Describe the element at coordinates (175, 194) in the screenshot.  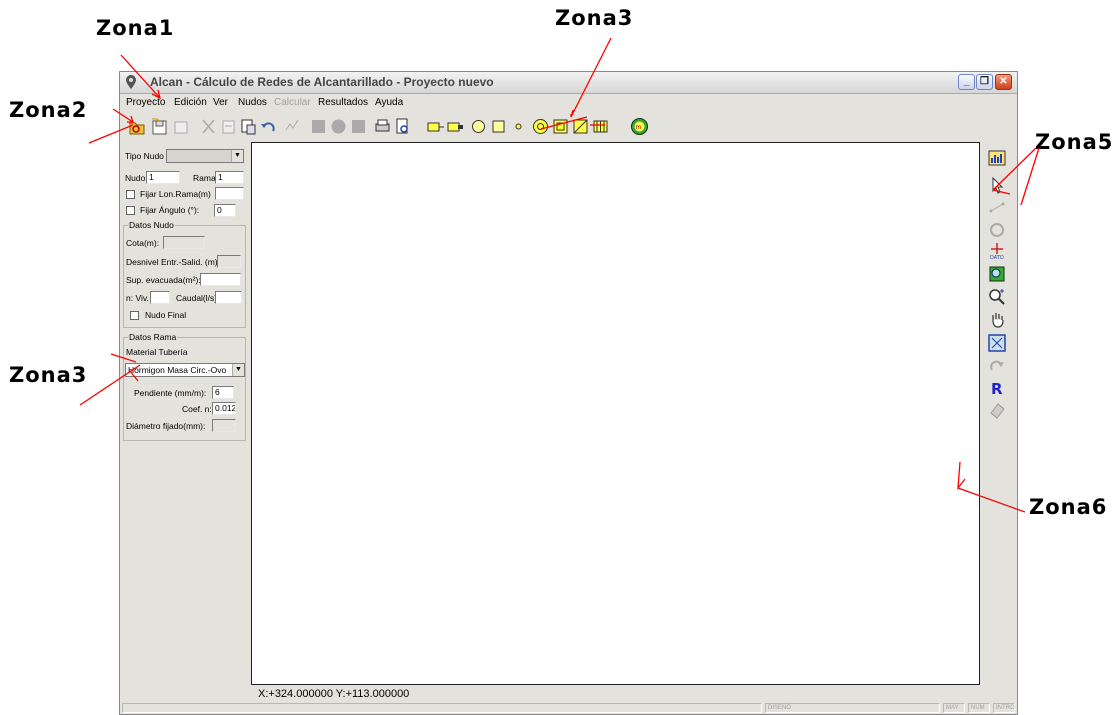
I see `fijar-lon-label: Fijar Lon.Rama(m)` at that location.